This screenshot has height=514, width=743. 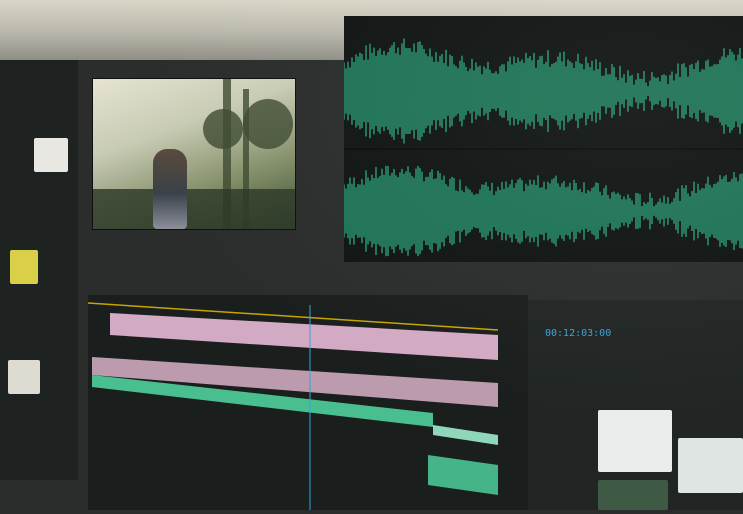 What do you see at coordinates (578, 333) in the screenshot?
I see `sequence-timecode: 00:12:03:00` at bounding box center [578, 333].